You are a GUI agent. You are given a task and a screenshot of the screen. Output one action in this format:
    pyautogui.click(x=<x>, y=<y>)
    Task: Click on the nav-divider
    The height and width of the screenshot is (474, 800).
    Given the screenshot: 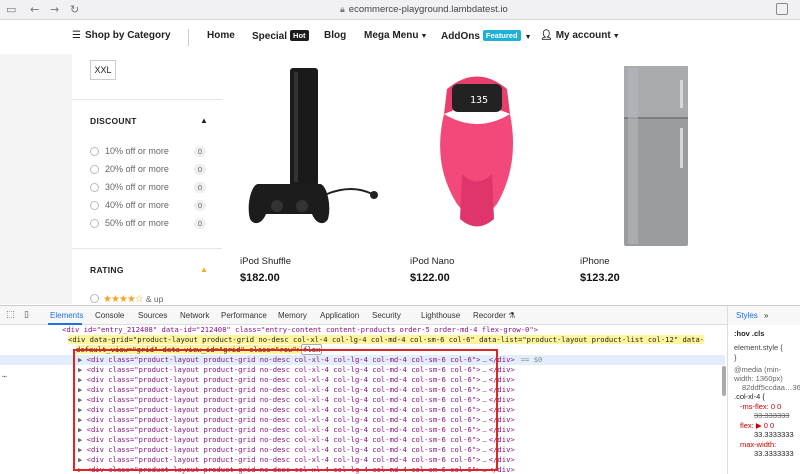 What is the action you would take?
    pyautogui.click(x=188, y=37)
    